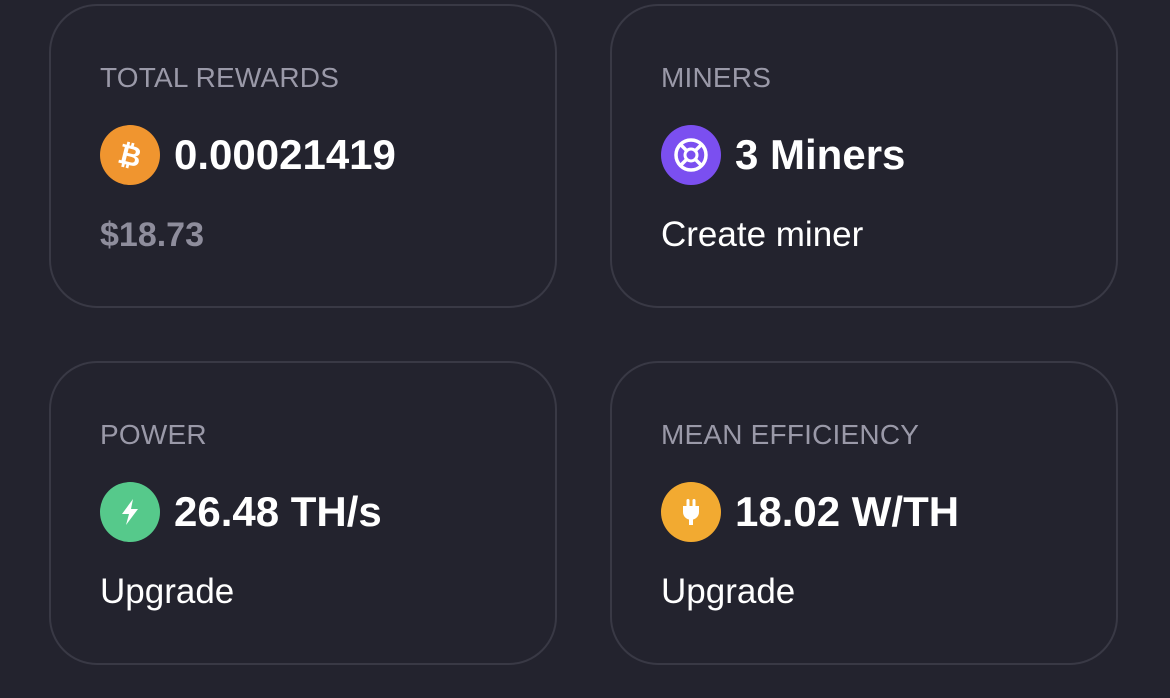  I want to click on bitcoin-icon: ₿, so click(130, 155).